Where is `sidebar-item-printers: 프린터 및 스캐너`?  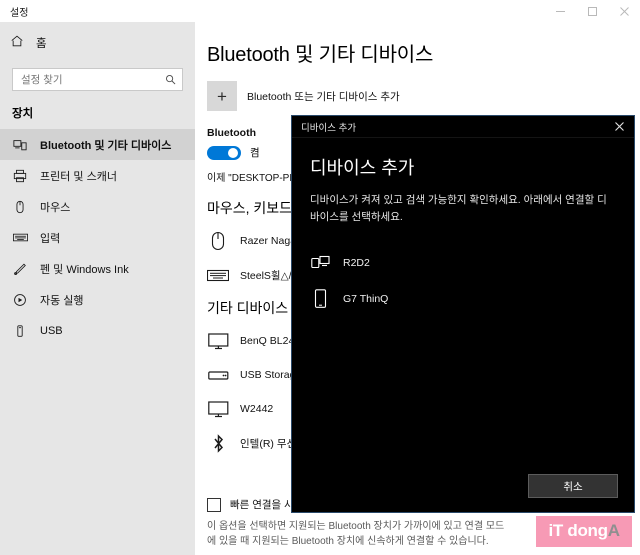 sidebar-item-printers: 프린터 및 스캐너 is located at coordinates (97, 175).